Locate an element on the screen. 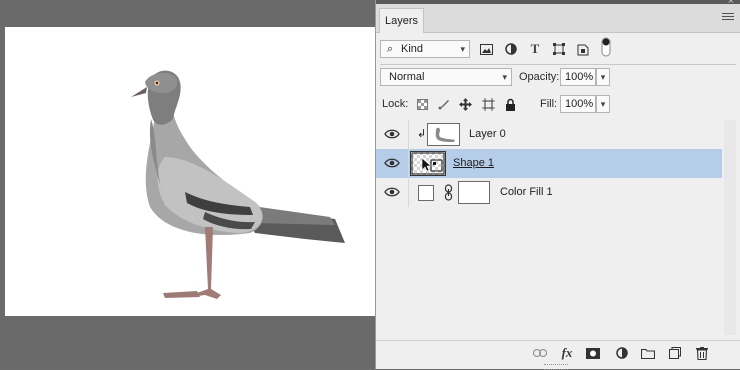 The height and width of the screenshot is (370, 740). filter-kind-label: Kind is located at coordinates (412, 49).